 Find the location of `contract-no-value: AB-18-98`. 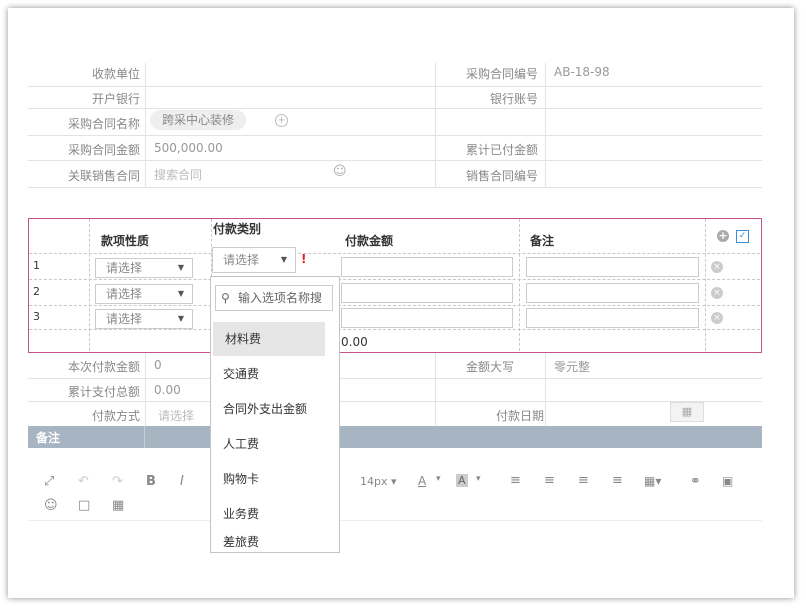

contract-no-value: AB-18-98 is located at coordinates (582, 72).